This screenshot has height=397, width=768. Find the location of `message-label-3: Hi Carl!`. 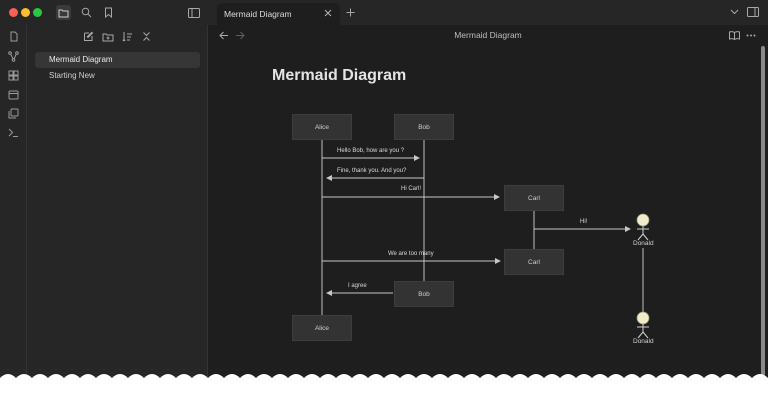

message-label-3: Hi Carl! is located at coordinates (411, 189).